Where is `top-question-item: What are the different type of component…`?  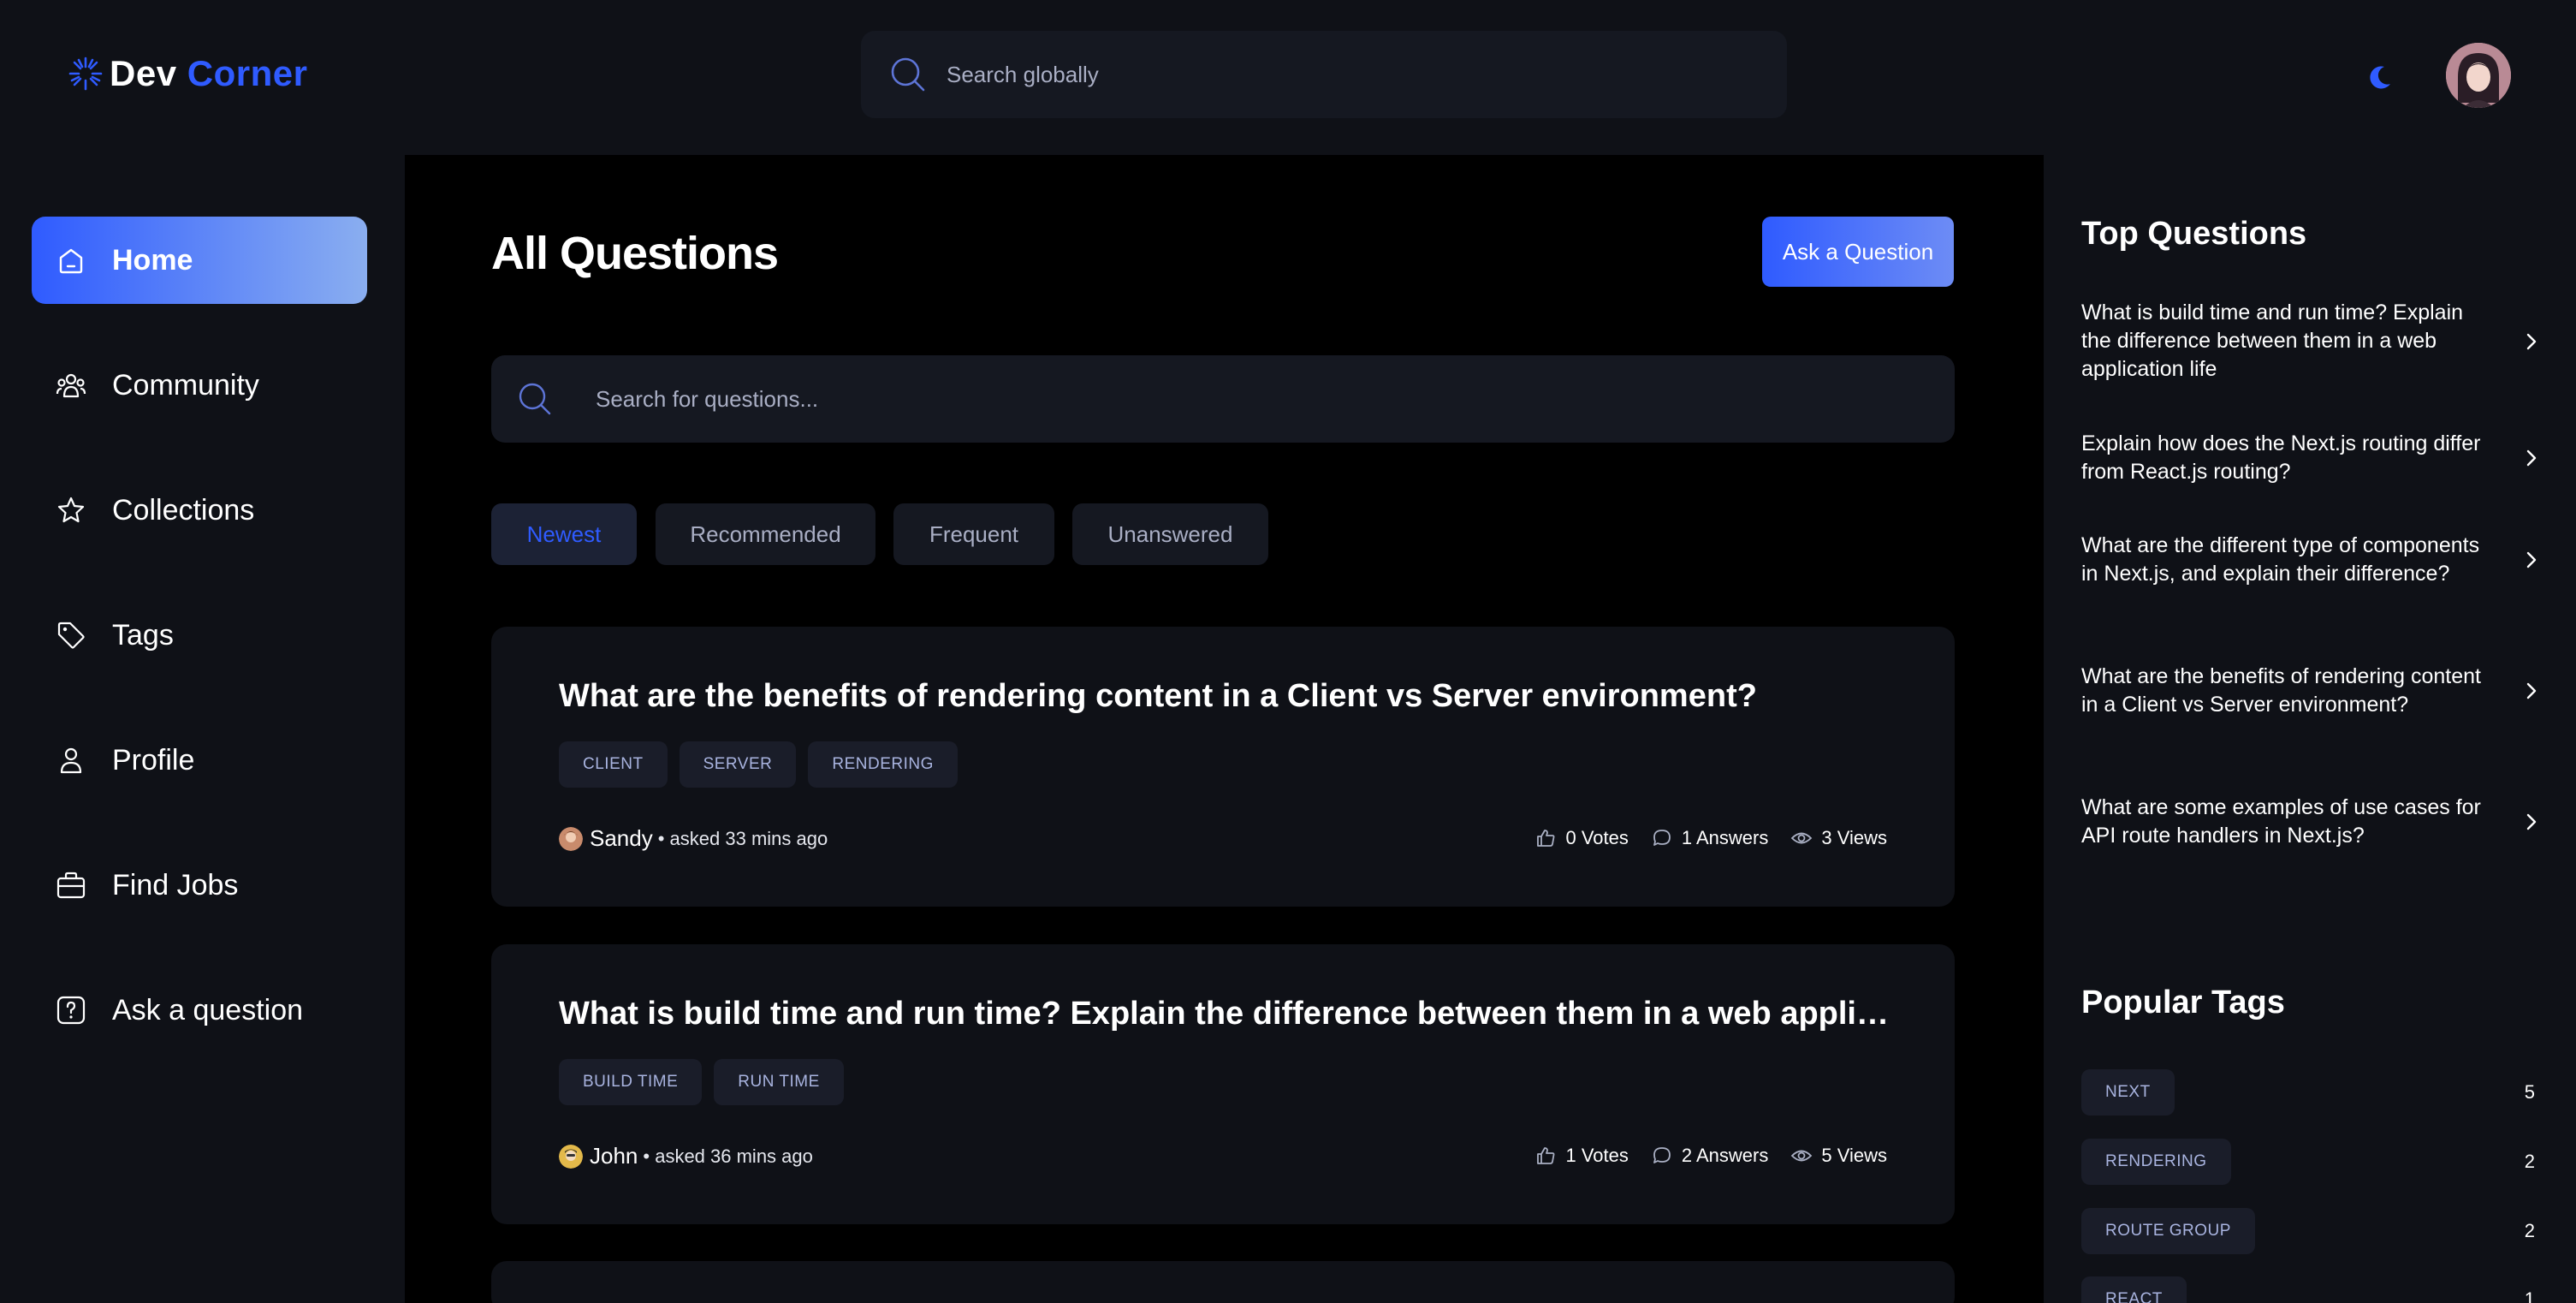 top-question-item: What are the different type of component… is located at coordinates (2312, 560).